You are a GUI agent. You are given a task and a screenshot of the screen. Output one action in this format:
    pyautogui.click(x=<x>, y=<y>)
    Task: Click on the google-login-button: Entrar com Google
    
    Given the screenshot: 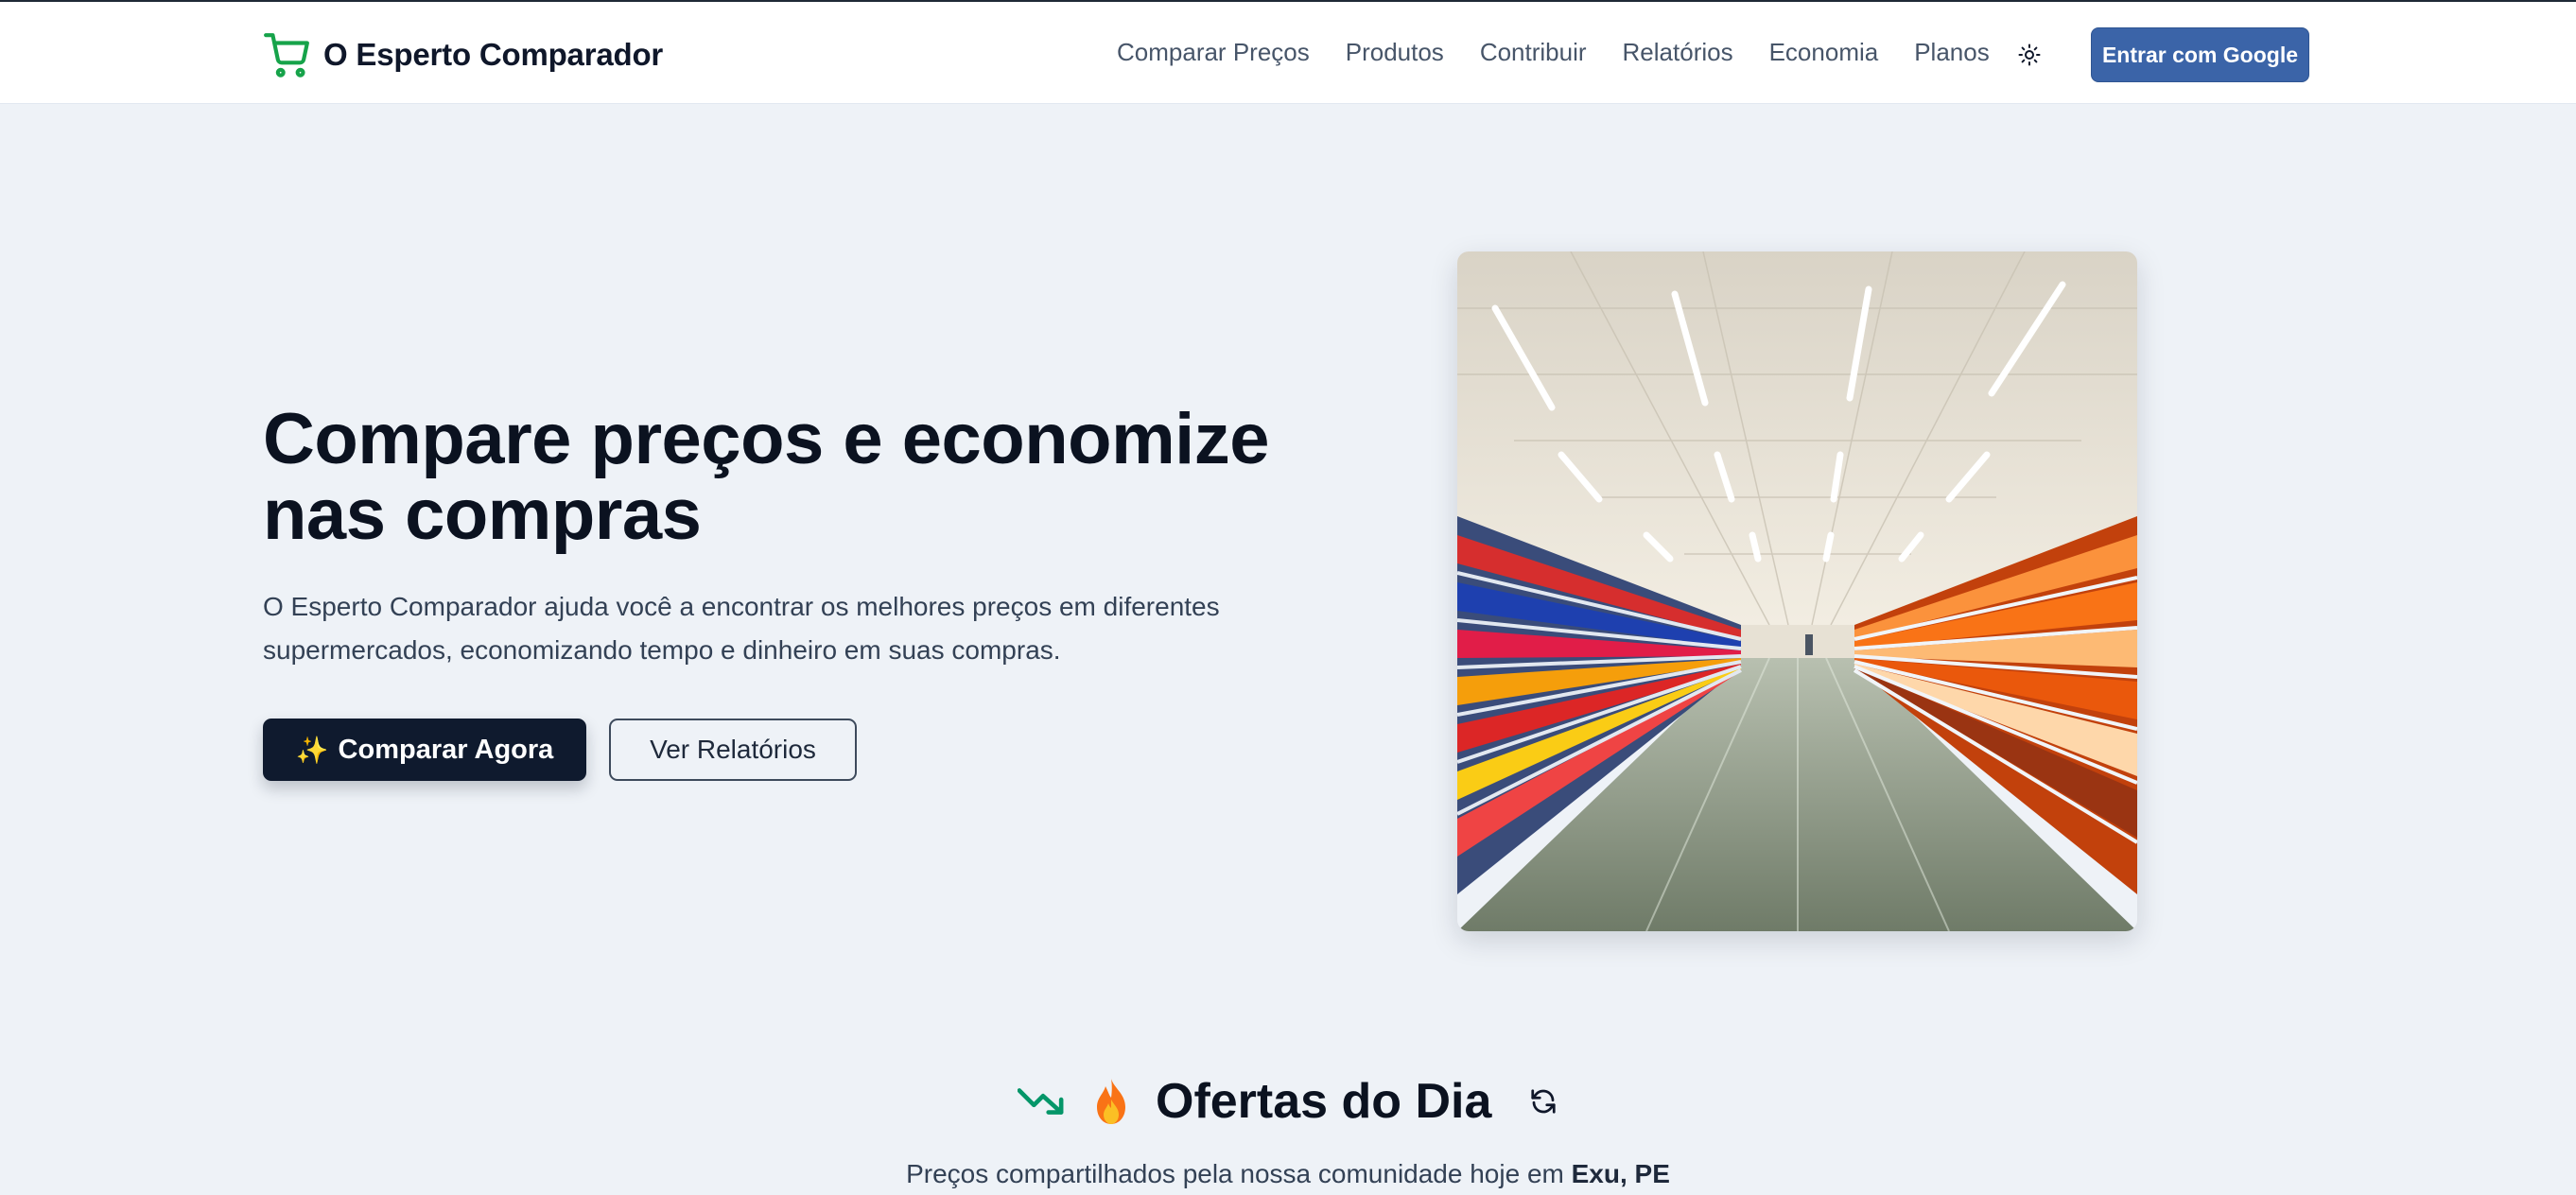 What is the action you would take?
    pyautogui.click(x=2200, y=54)
    